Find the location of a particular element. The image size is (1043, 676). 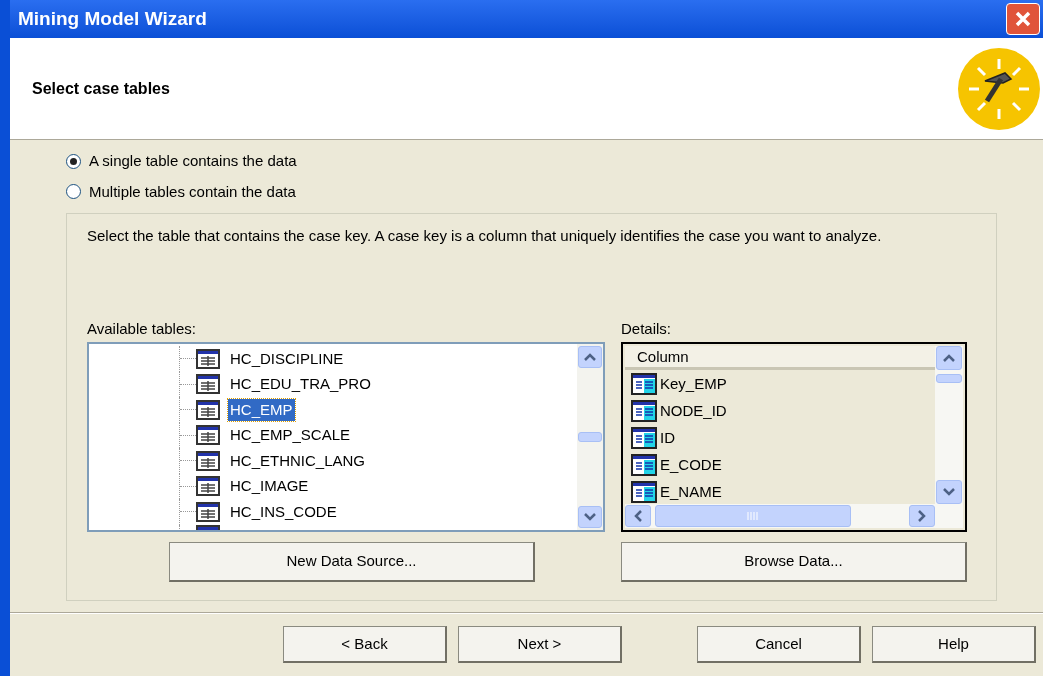

page-title: Select case tables is located at coordinates (101, 88).